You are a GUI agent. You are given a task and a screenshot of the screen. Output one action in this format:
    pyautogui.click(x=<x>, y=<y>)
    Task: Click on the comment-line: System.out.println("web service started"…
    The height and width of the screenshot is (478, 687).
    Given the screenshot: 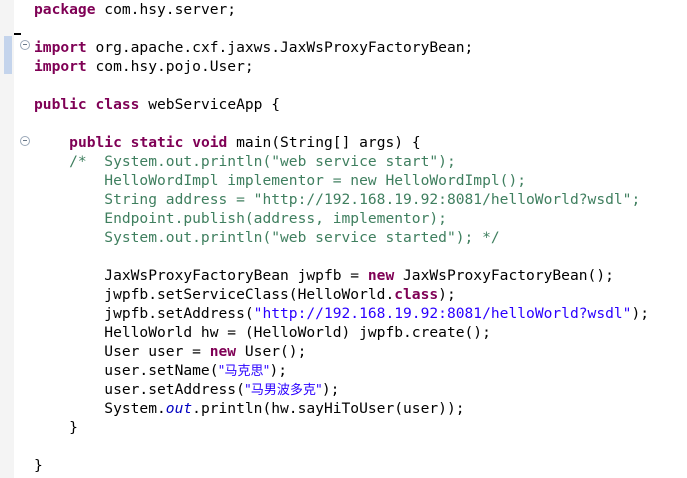 What is the action you would take?
    pyautogui.click(x=267, y=237)
    